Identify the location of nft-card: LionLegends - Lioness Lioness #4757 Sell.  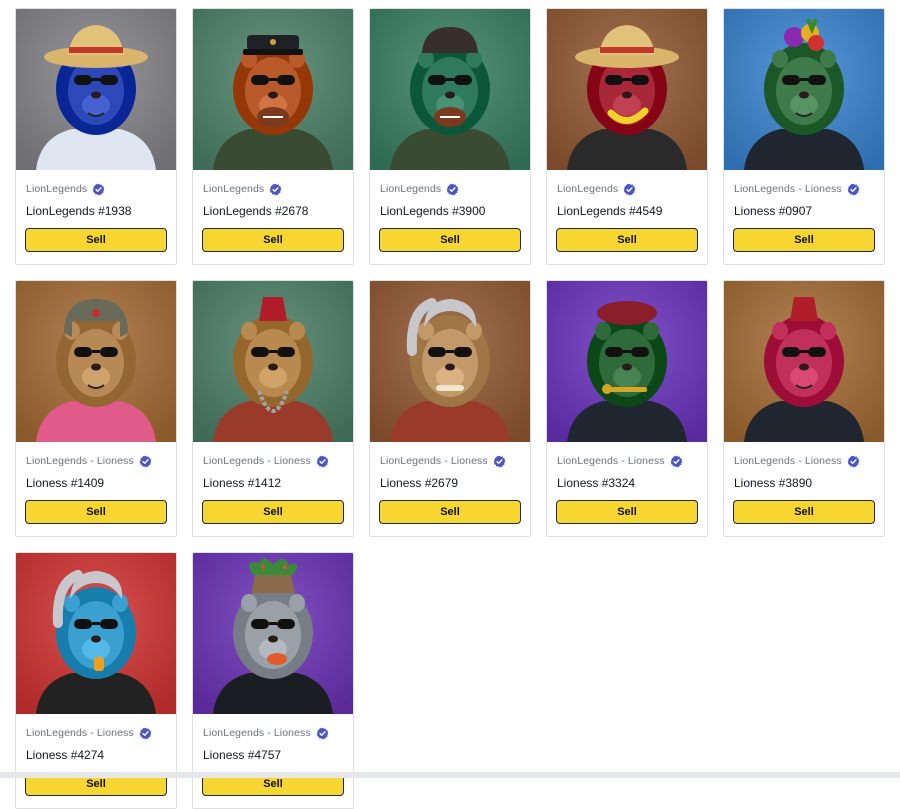
(273, 680).